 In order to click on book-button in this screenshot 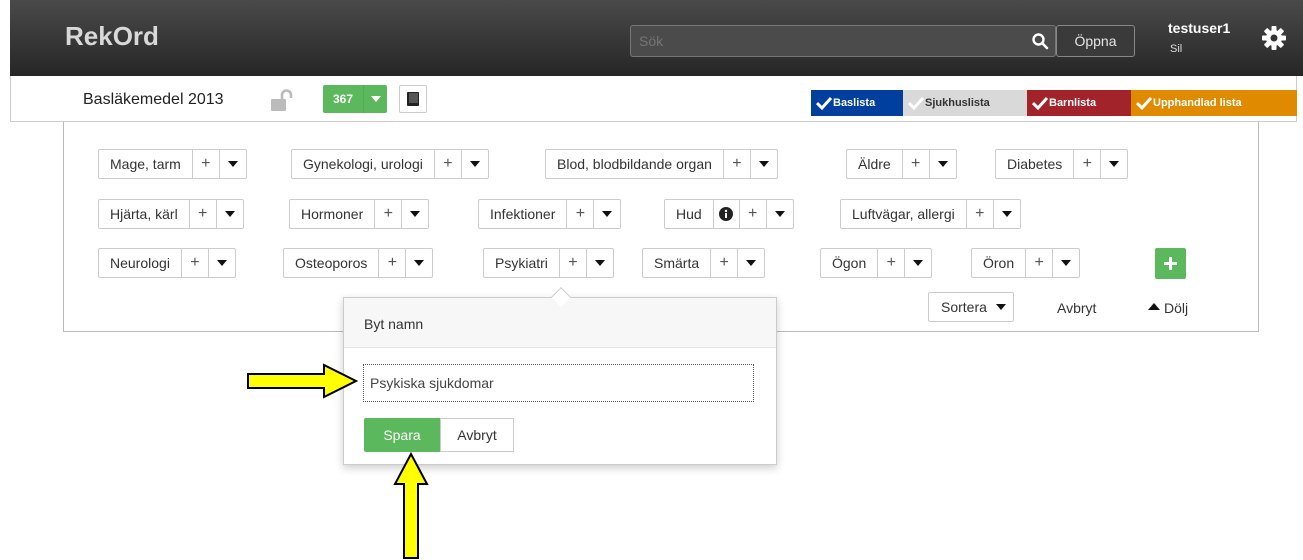, I will do `click(413, 99)`.